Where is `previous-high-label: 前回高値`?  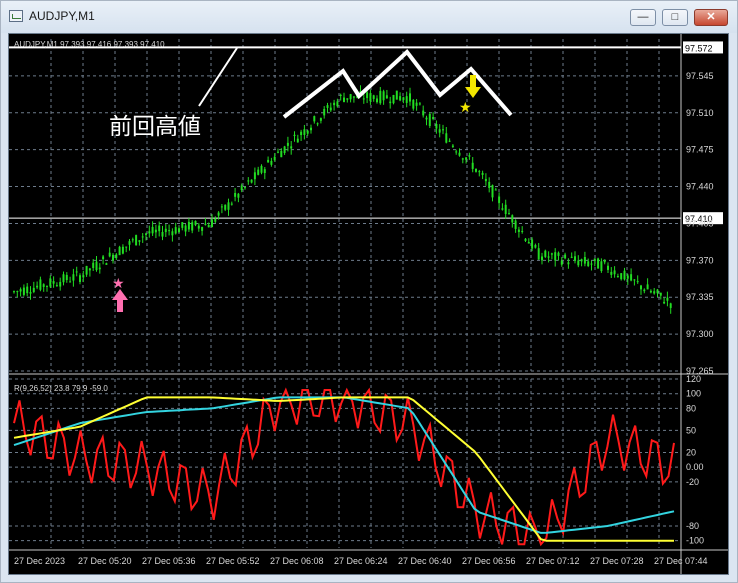 previous-high-label: 前回高値 is located at coordinates (155, 126).